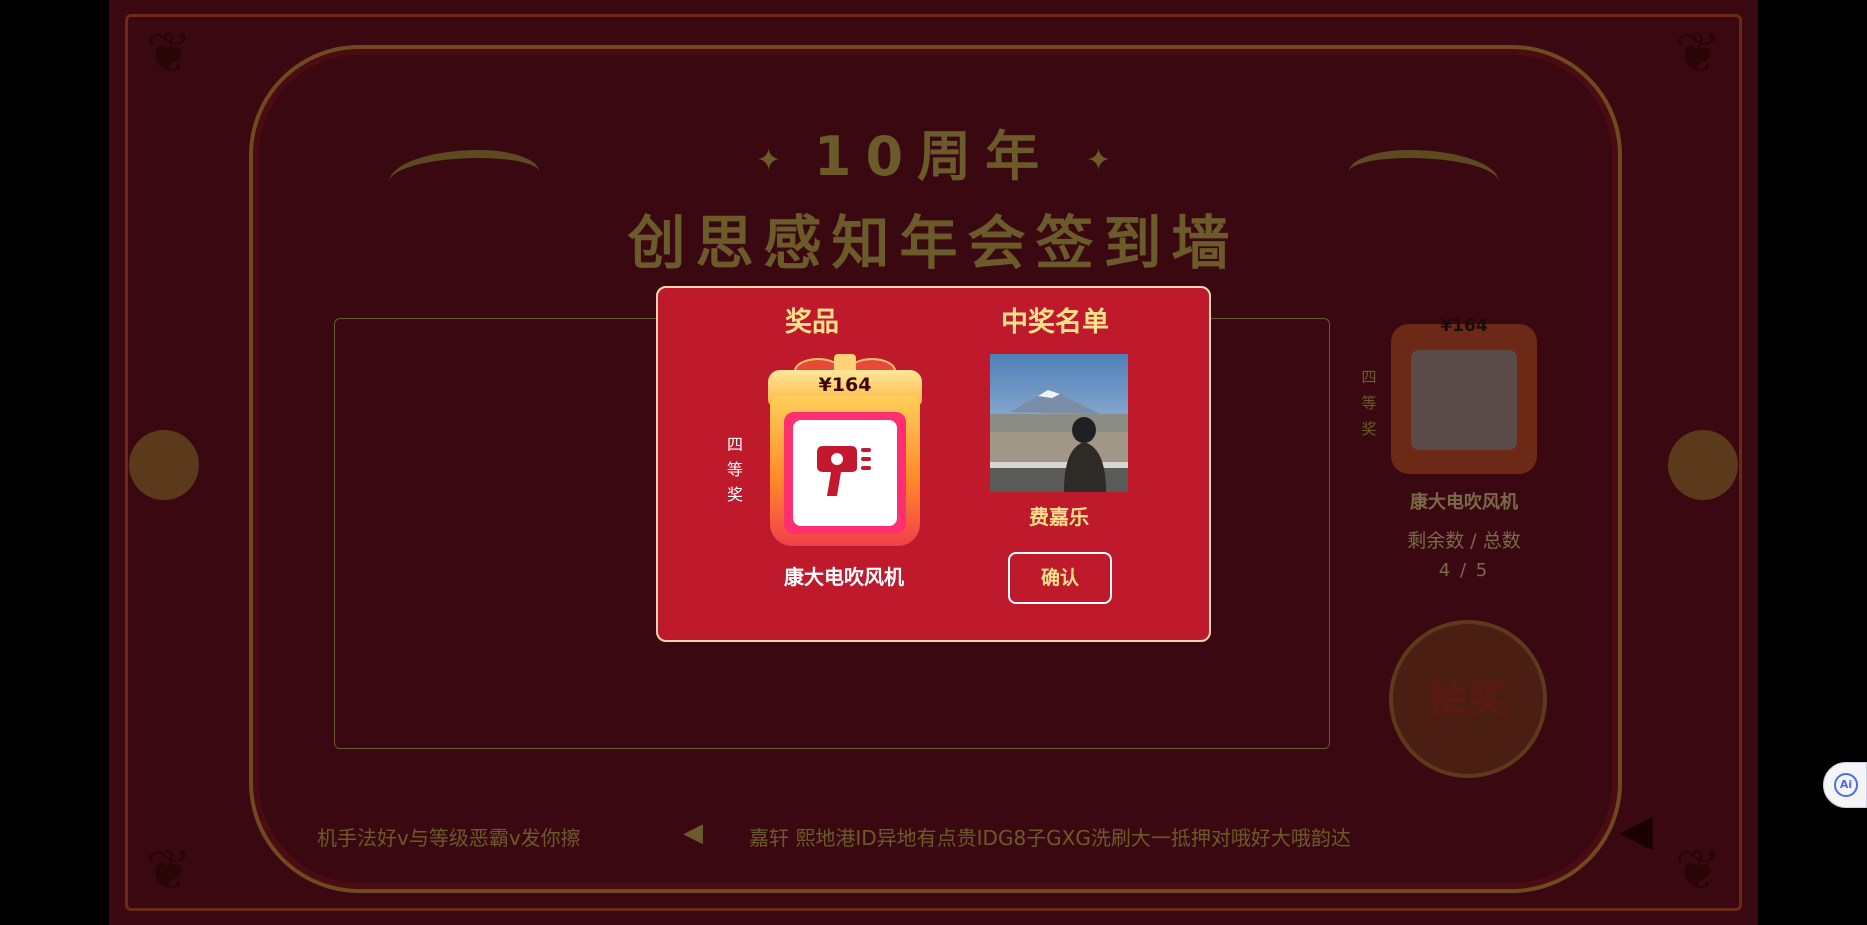 The image size is (1867, 925). Describe the element at coordinates (845, 385) in the screenshot. I see `prize-price: ¥164` at that location.